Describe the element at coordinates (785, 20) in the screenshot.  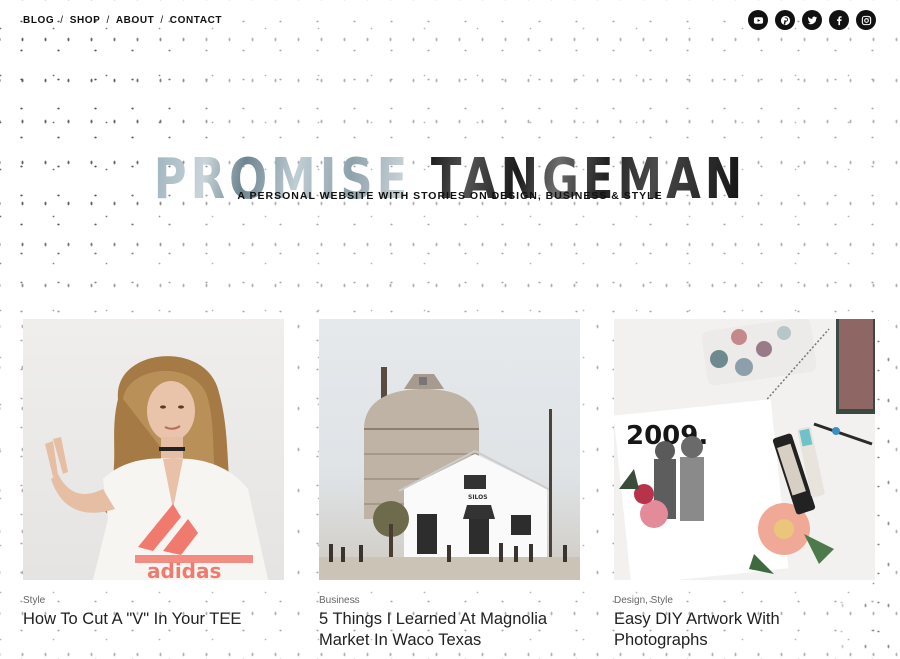
I see `pinterest-icon` at that location.